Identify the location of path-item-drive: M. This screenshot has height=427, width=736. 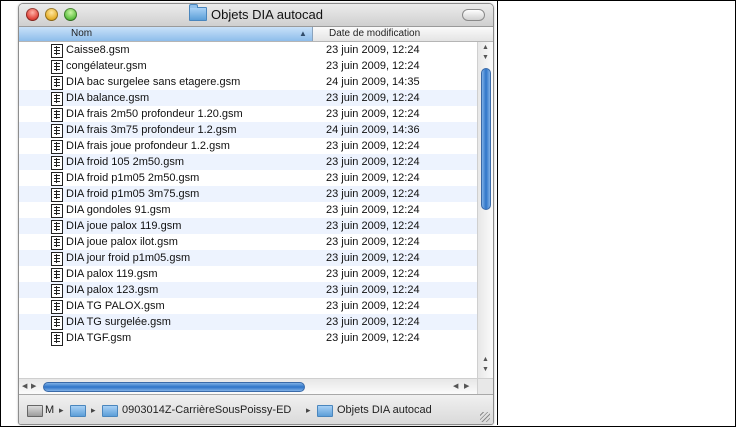
(49, 409).